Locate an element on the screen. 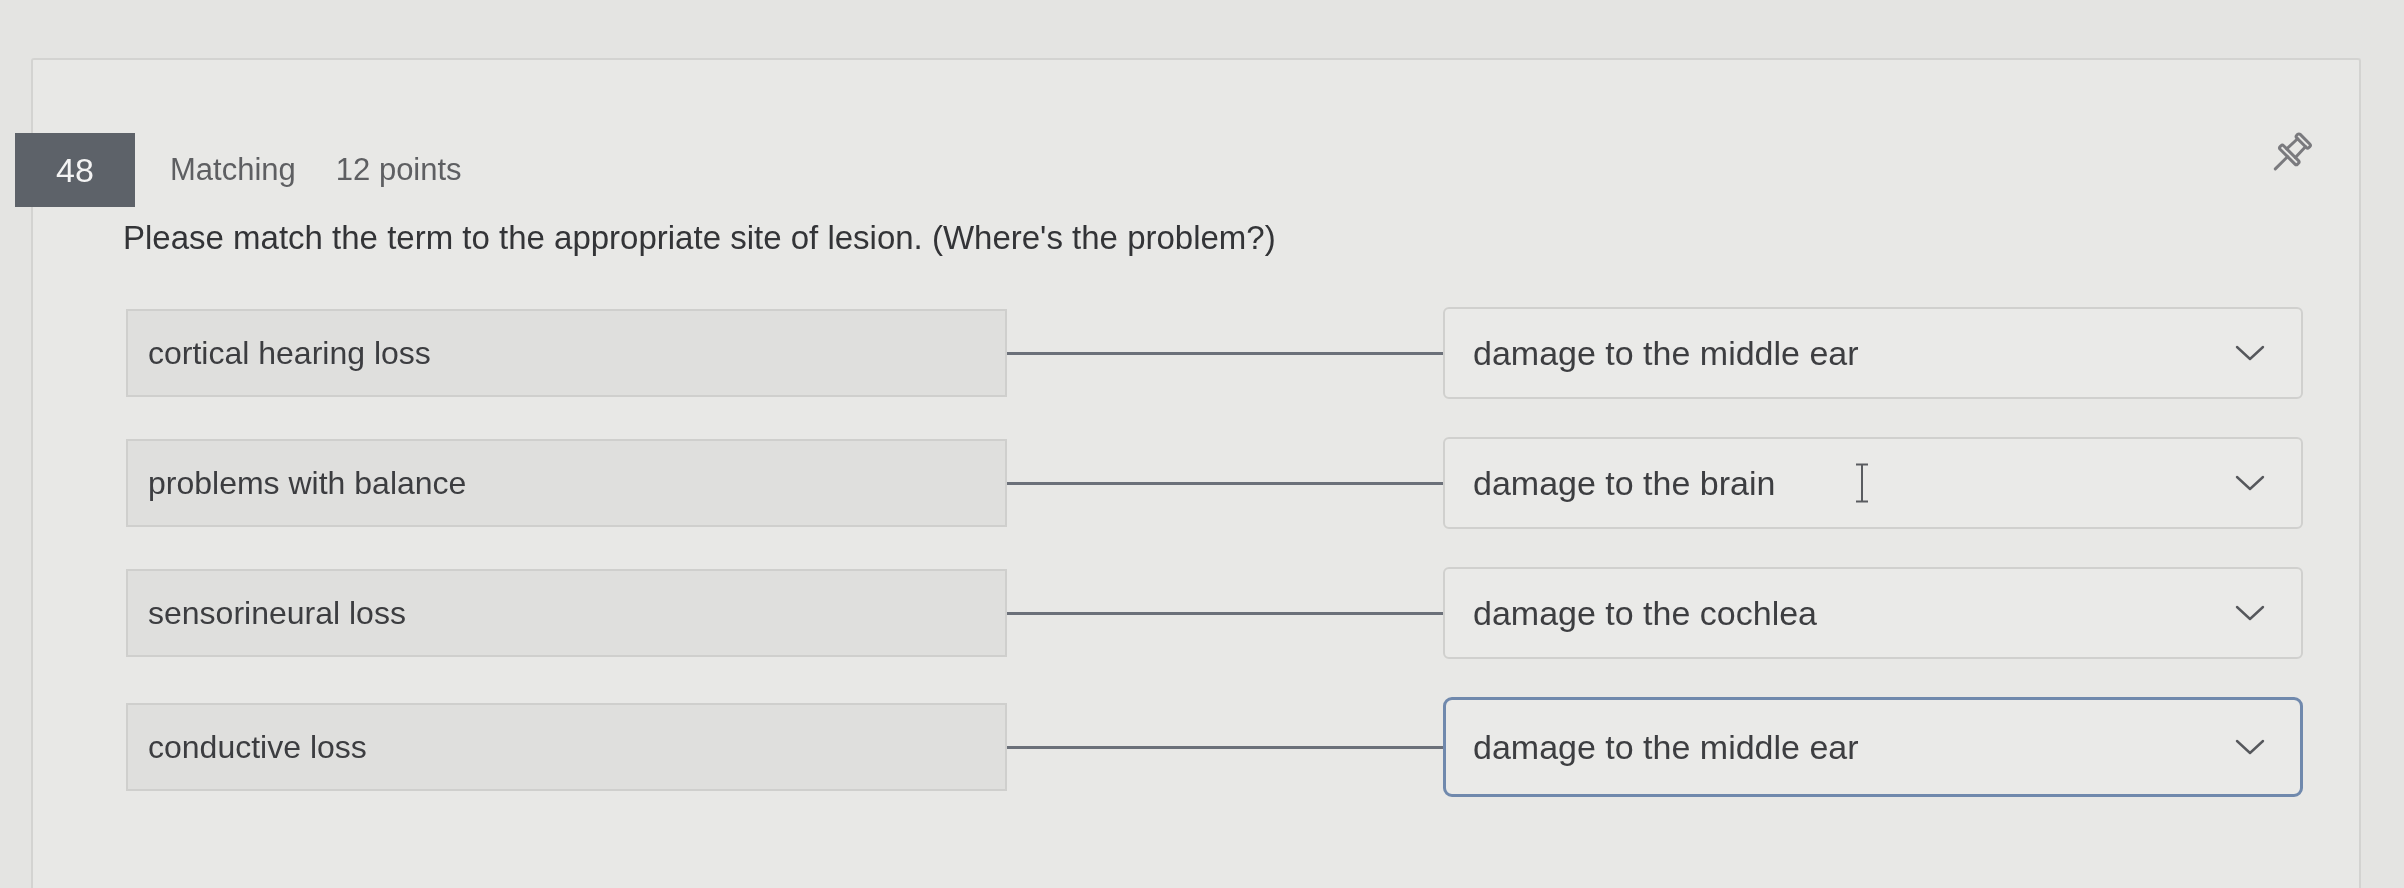  question-points: 12 points is located at coordinates (398, 170).